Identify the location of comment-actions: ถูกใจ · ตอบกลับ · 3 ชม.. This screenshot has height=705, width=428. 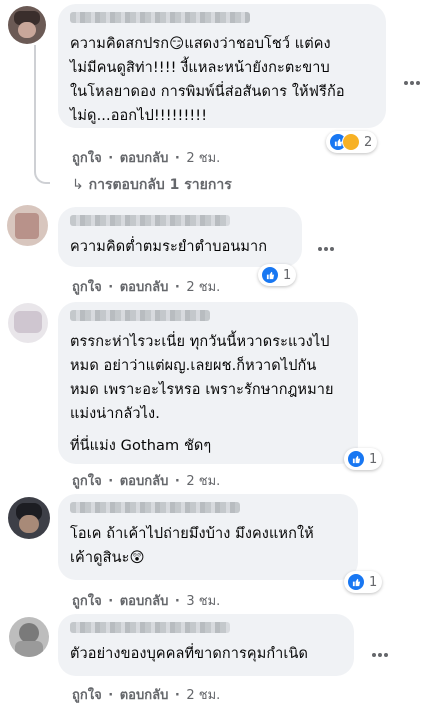
(146, 601).